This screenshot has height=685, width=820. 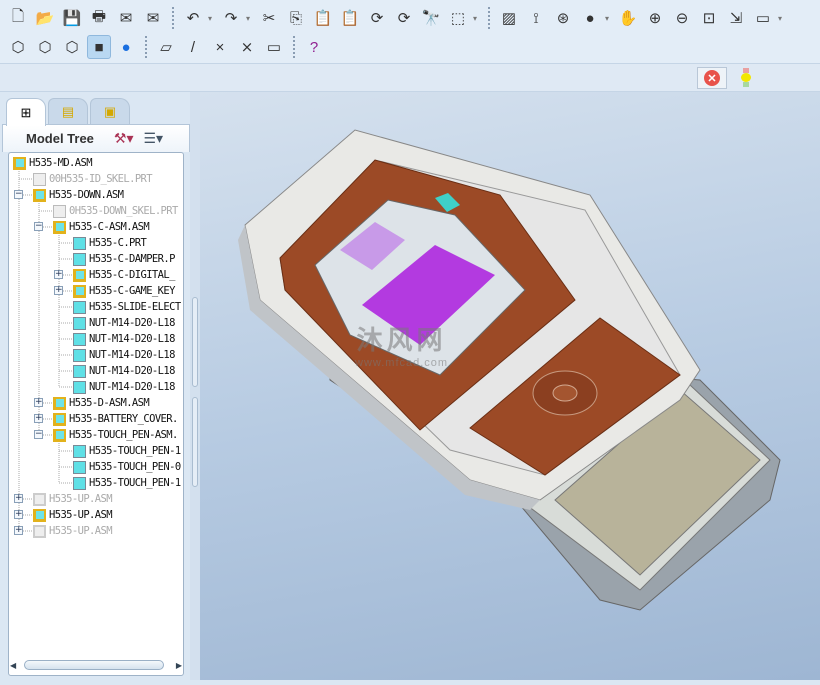 I want to click on no-hidden-button: ⬡, so click(x=72, y=47).